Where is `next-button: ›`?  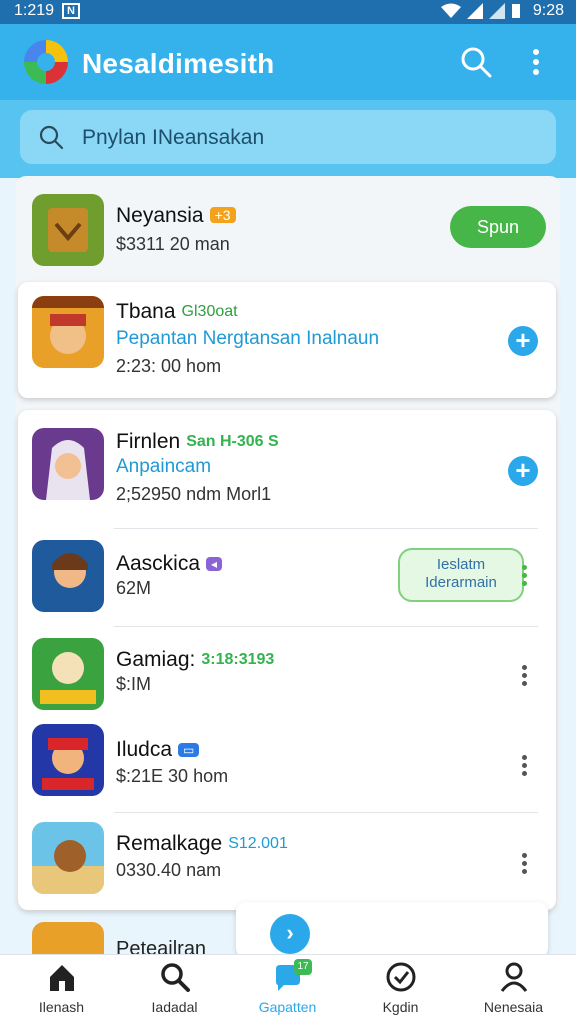 next-button: › is located at coordinates (290, 934).